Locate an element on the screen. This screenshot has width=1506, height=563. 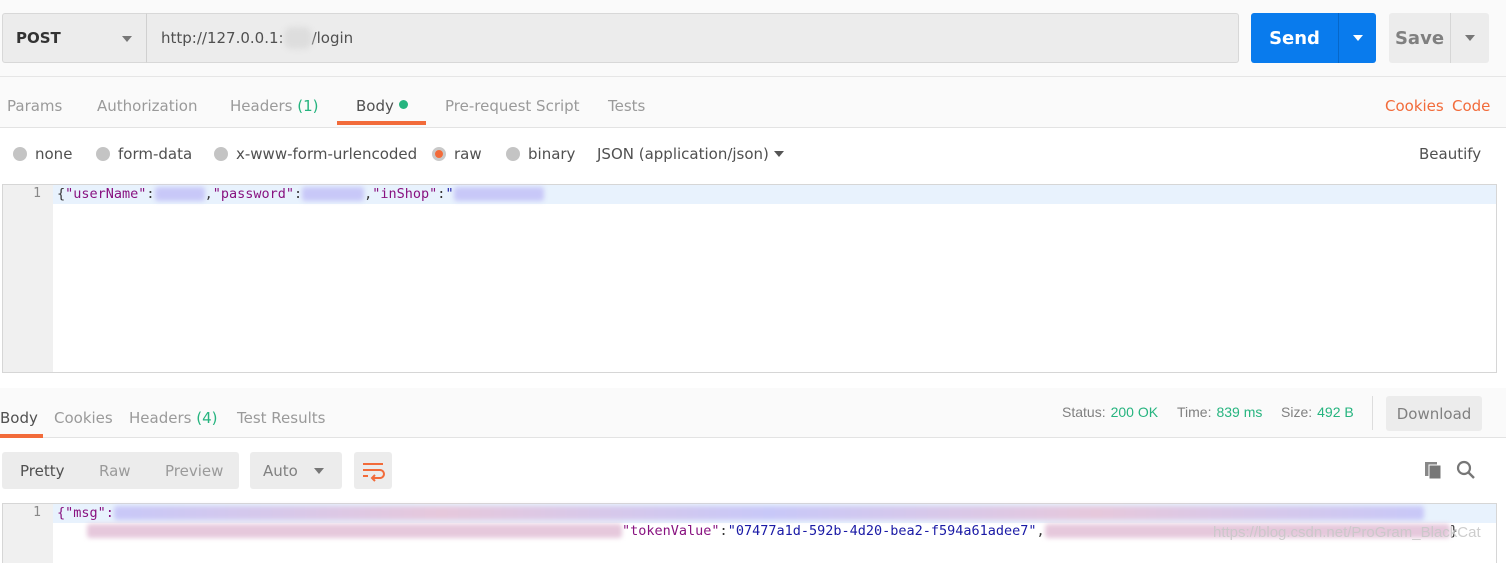
format-select: JSON (application/json) is located at coordinates (683, 154).